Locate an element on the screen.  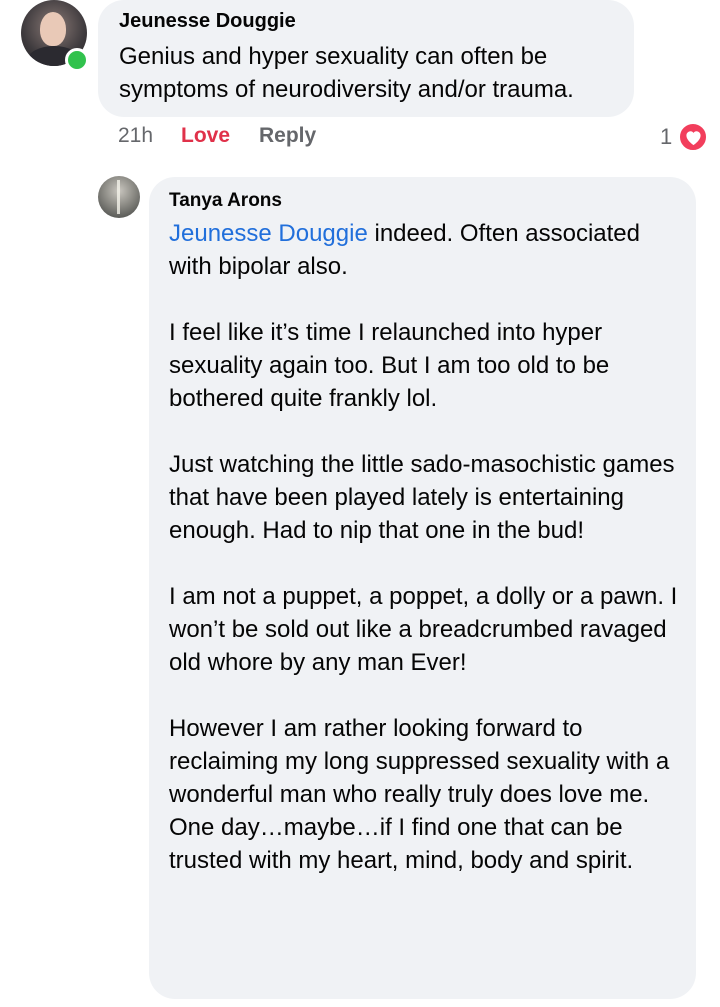
online-status-dot is located at coordinates (77, 60).